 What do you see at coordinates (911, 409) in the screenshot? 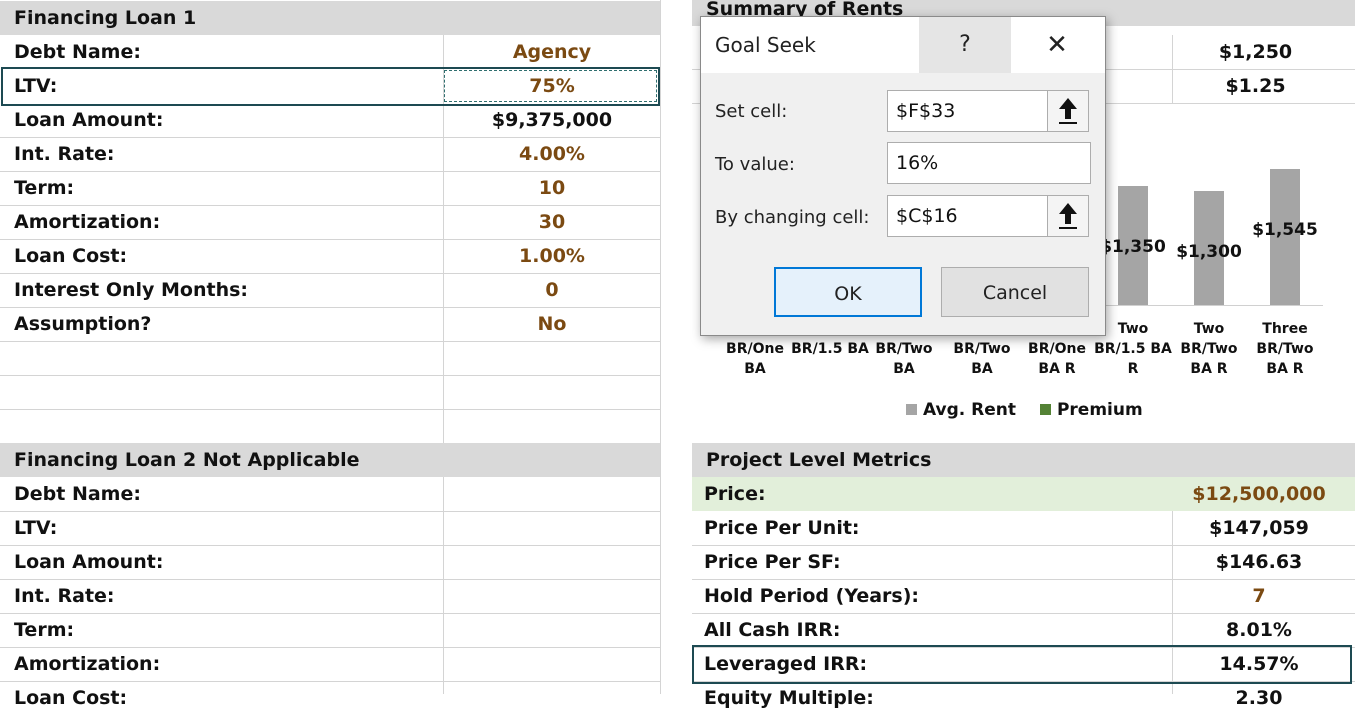
I see `legend-swatch-avg-rent` at bounding box center [911, 409].